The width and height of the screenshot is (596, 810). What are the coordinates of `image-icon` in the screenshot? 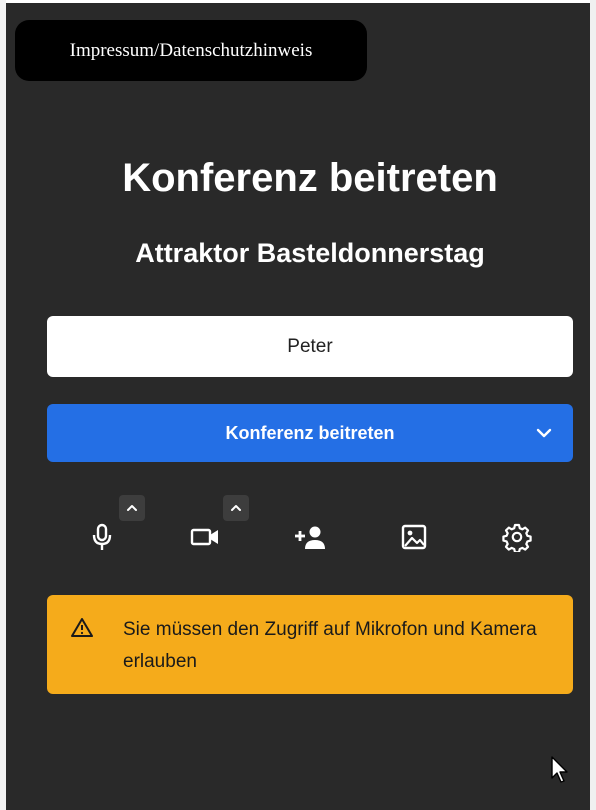 It's located at (414, 537).